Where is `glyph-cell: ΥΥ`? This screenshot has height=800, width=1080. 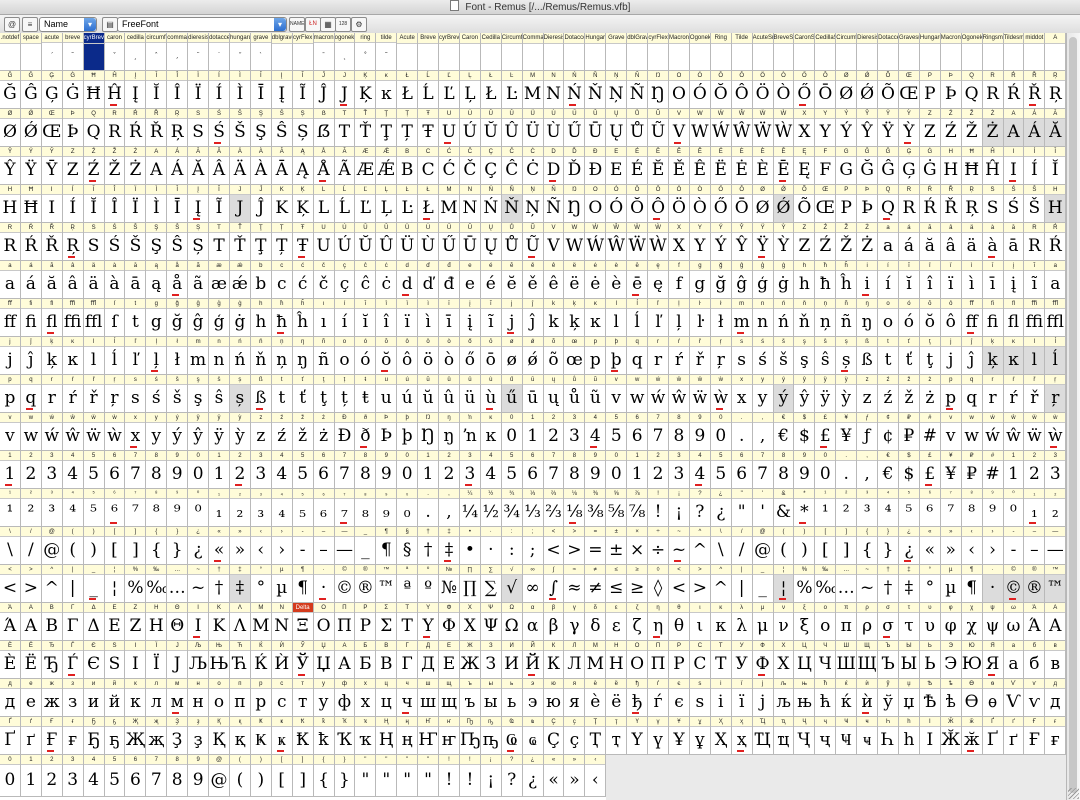 glyph-cell: ΥΥ is located at coordinates (429, 622).